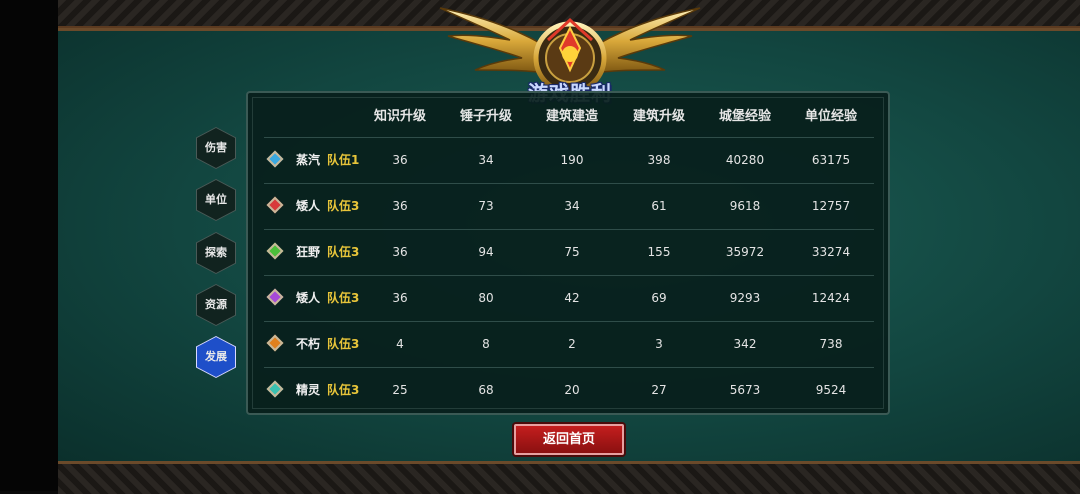 The width and height of the screenshot is (1080, 494). Describe the element at coordinates (486, 160) in the screenshot. I see `cell-hammer: 34` at that location.